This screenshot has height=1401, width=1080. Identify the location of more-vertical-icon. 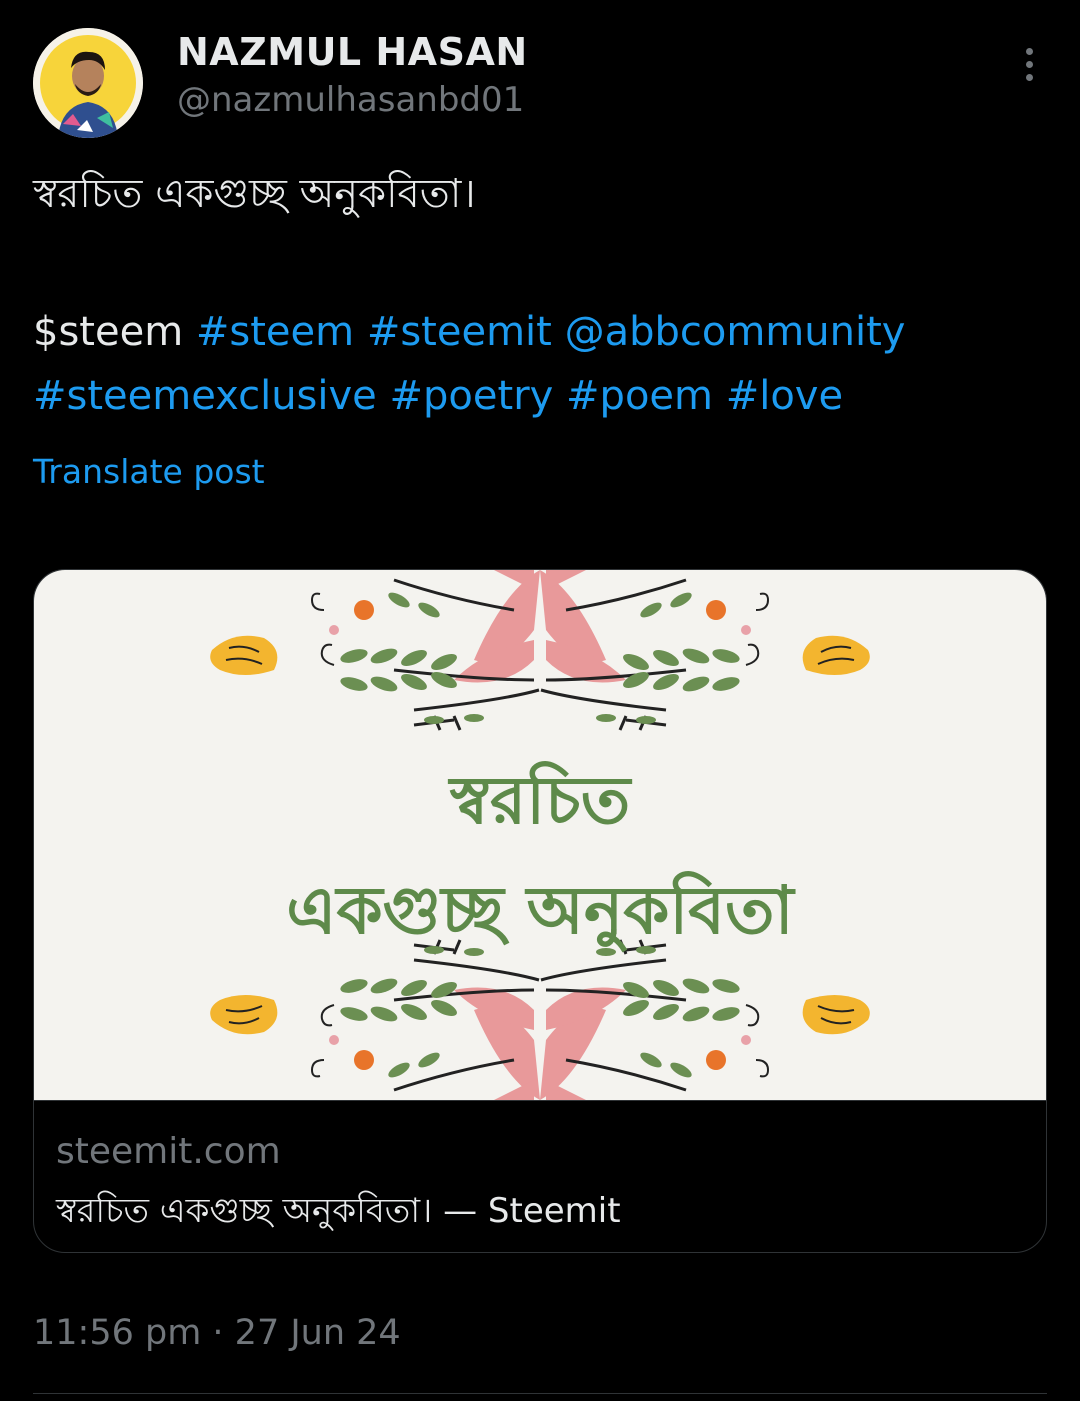
(1029, 68).